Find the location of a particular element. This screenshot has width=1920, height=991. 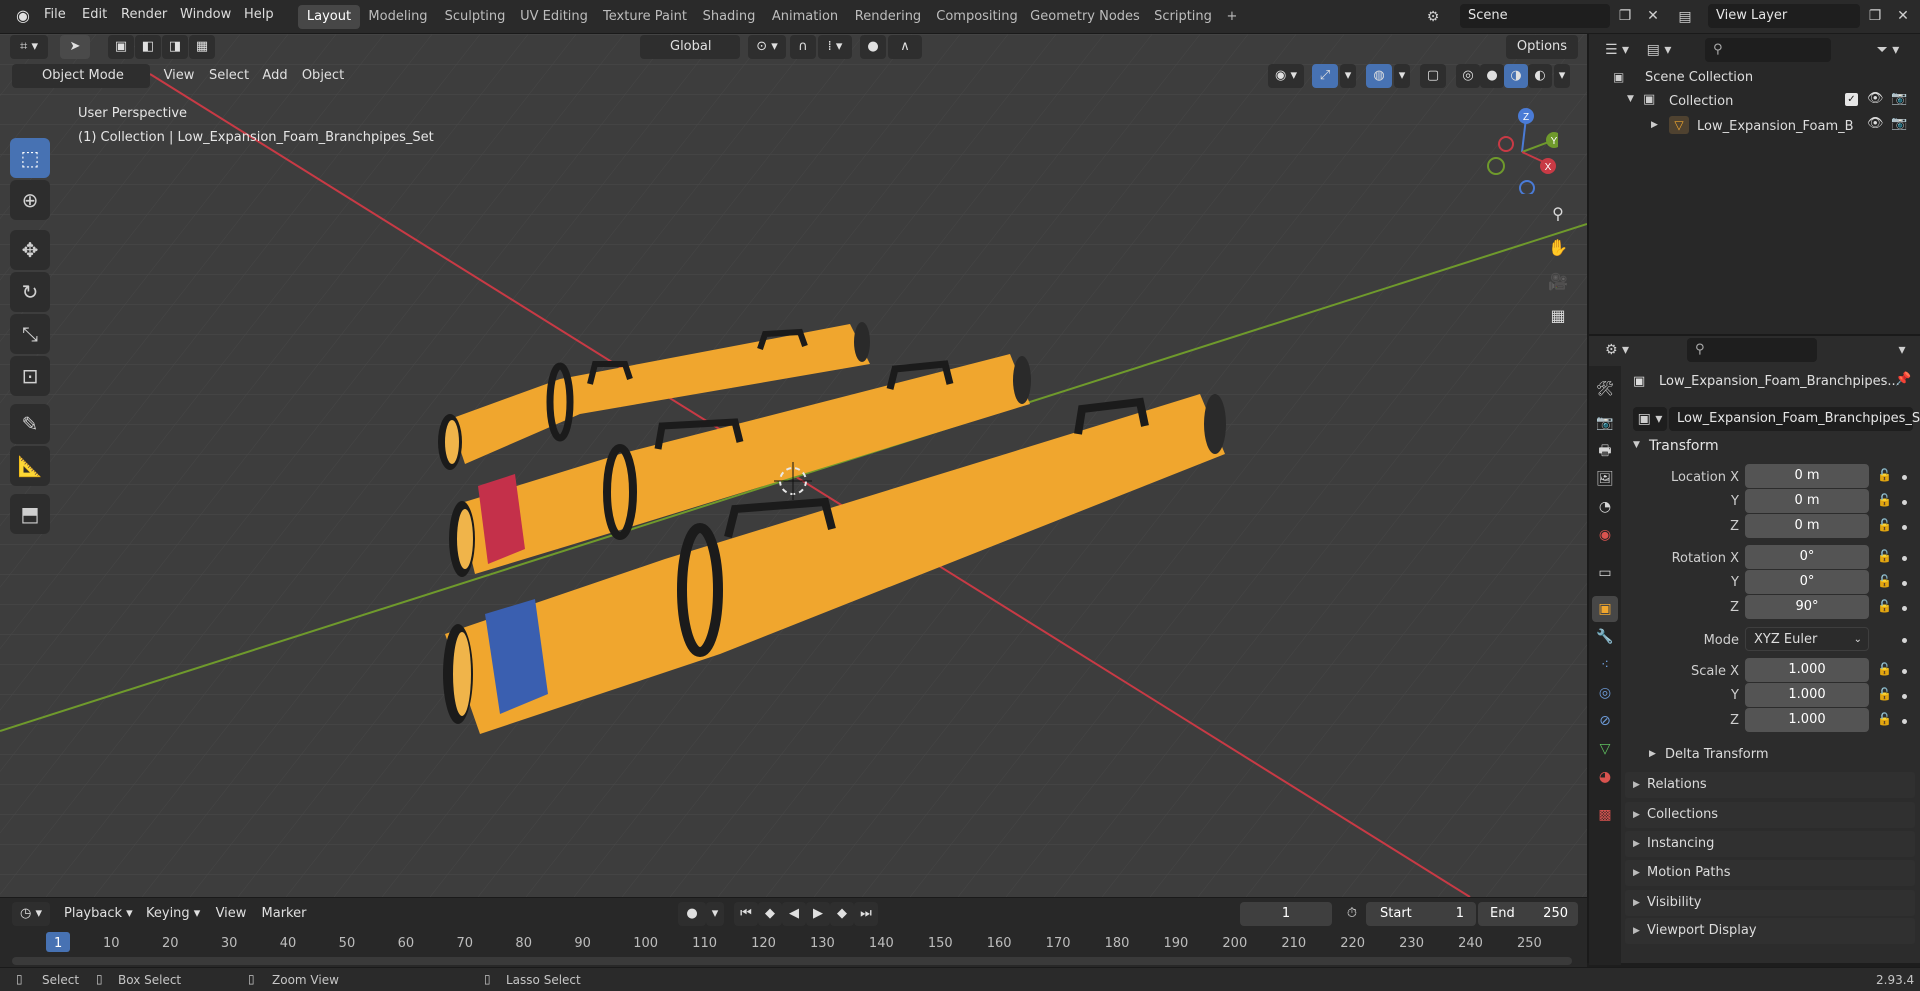

rotation-mode-dropdown: XYZ Euler ⌄ is located at coordinates (1807, 639).